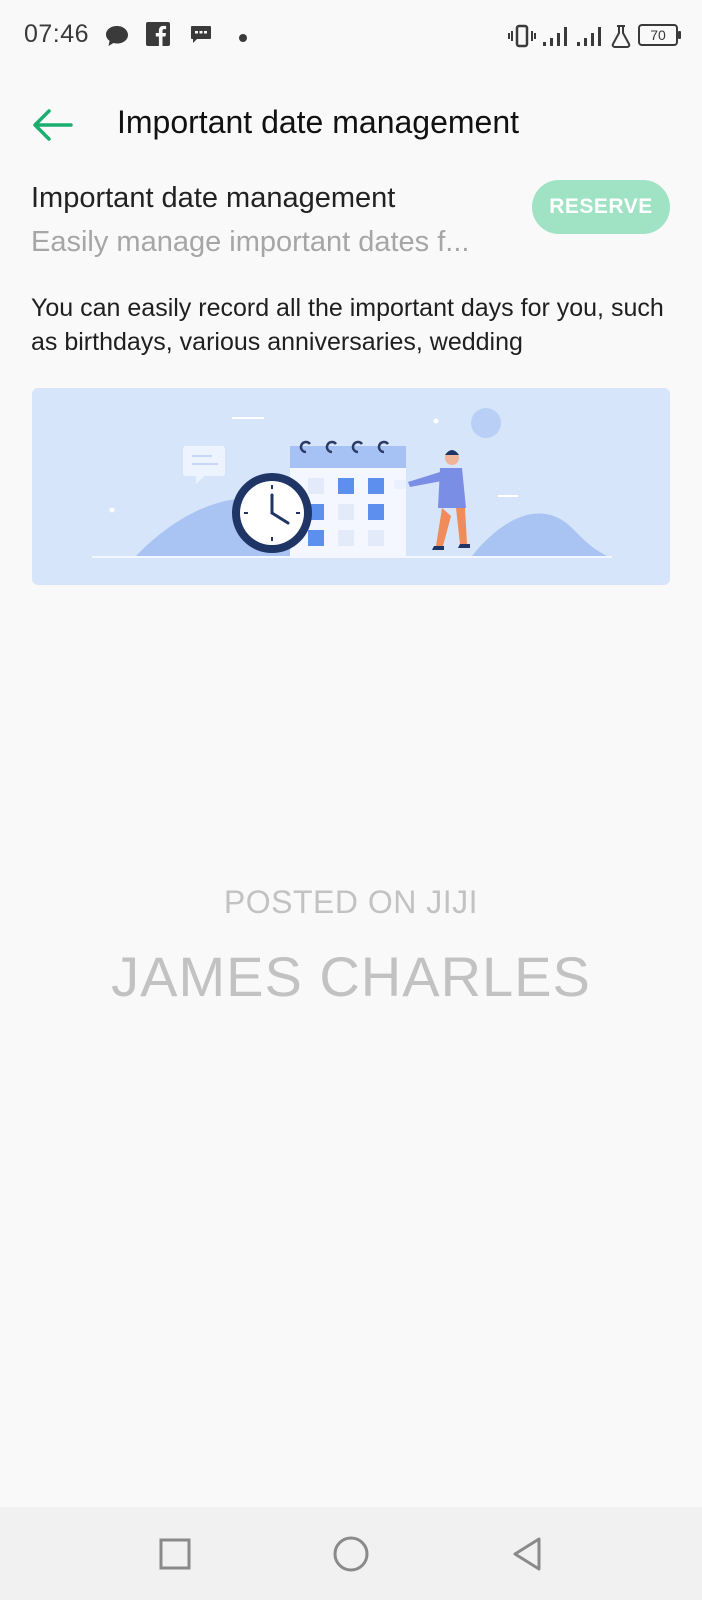 The image size is (702, 1600). I want to click on arrow-left-icon, so click(53, 125).